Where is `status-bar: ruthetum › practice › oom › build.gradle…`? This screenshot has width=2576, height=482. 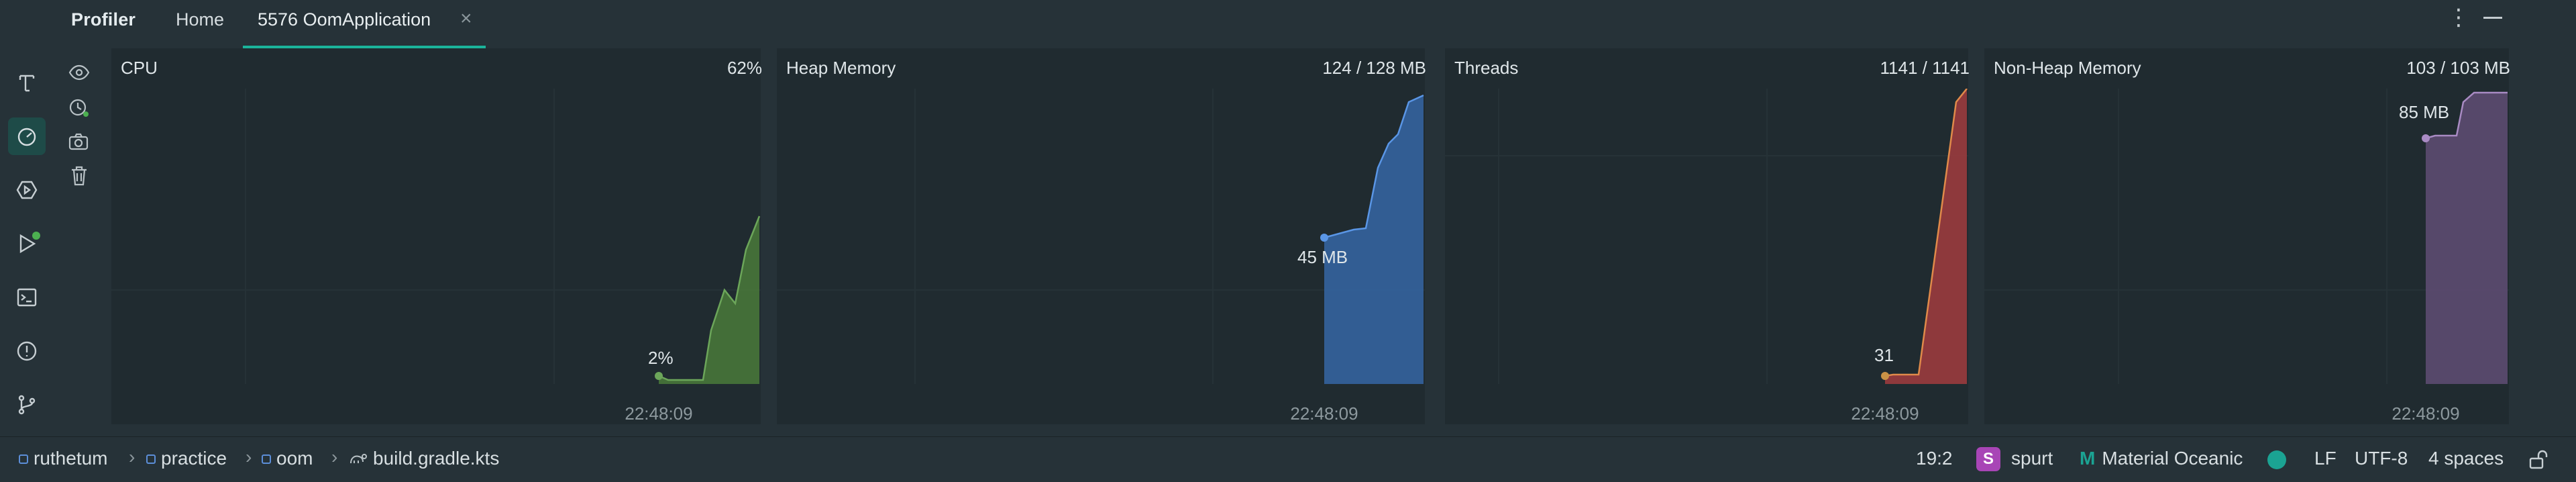
status-bar: ruthetum › practice › oom › build.gradle… is located at coordinates (1288, 459).